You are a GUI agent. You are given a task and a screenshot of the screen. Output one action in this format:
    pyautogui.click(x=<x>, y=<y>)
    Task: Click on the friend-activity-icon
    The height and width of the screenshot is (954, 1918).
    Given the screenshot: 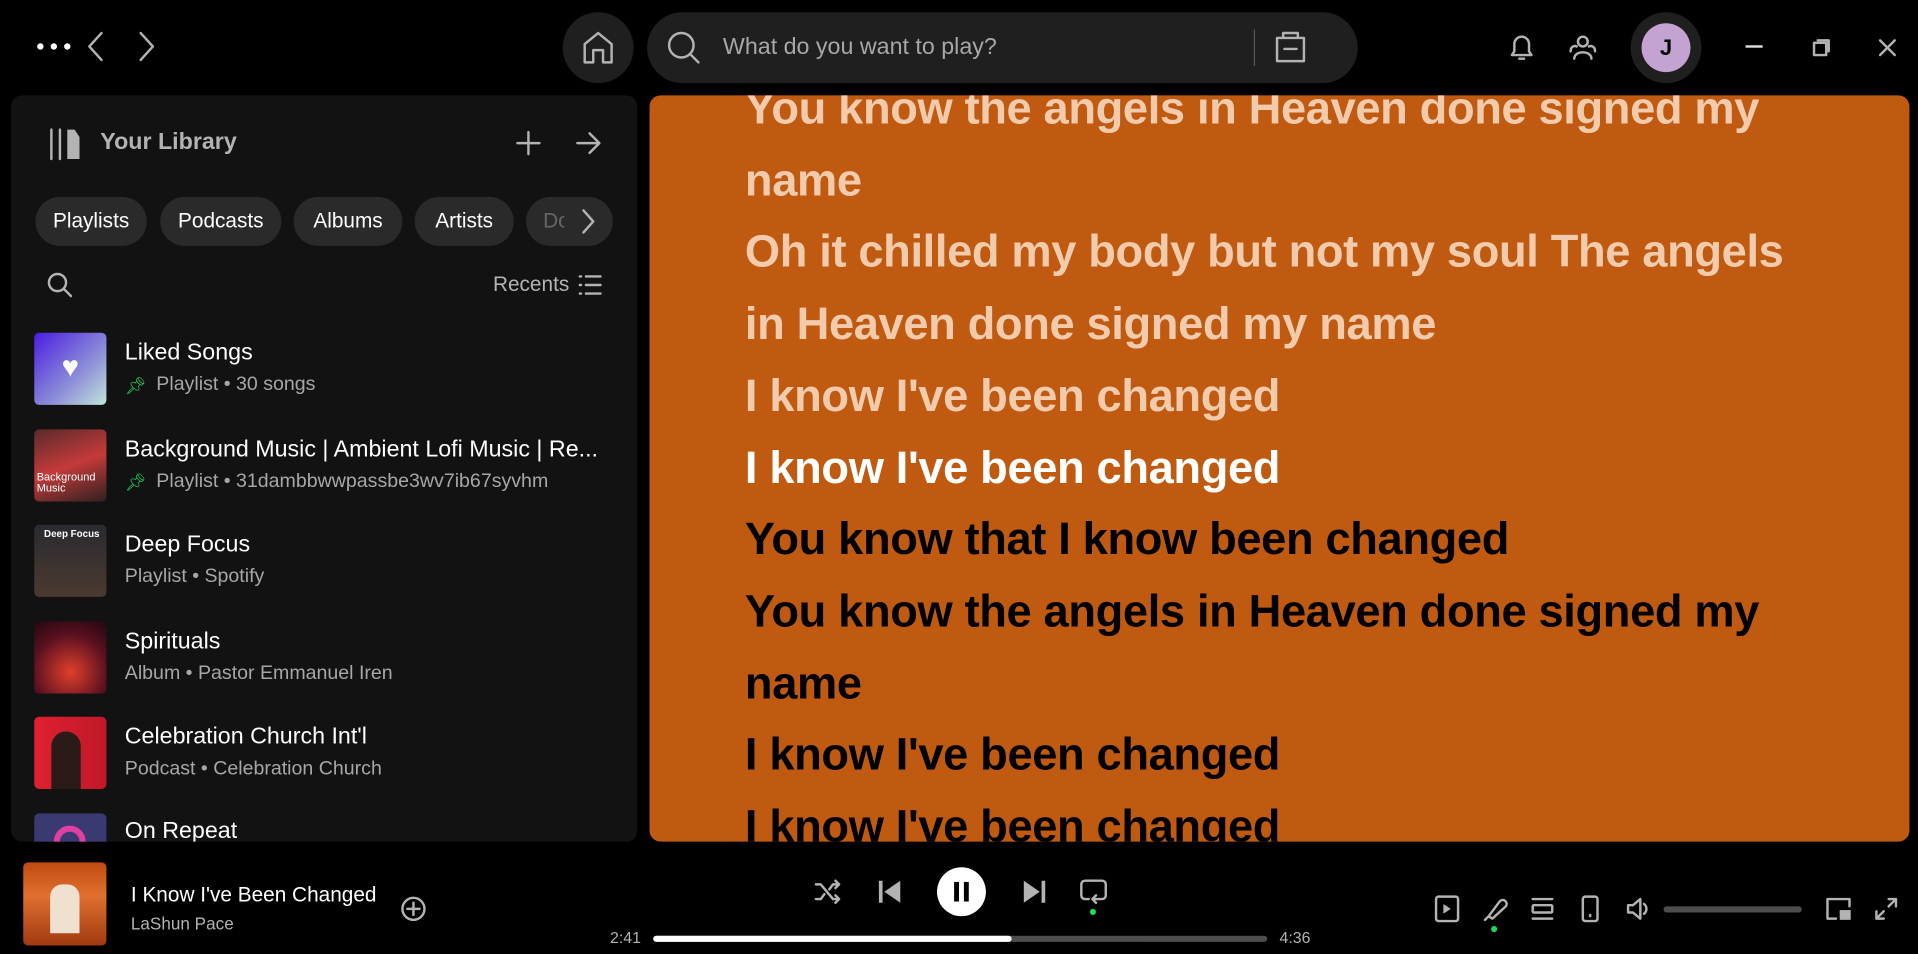 What is the action you would take?
    pyautogui.click(x=1583, y=51)
    